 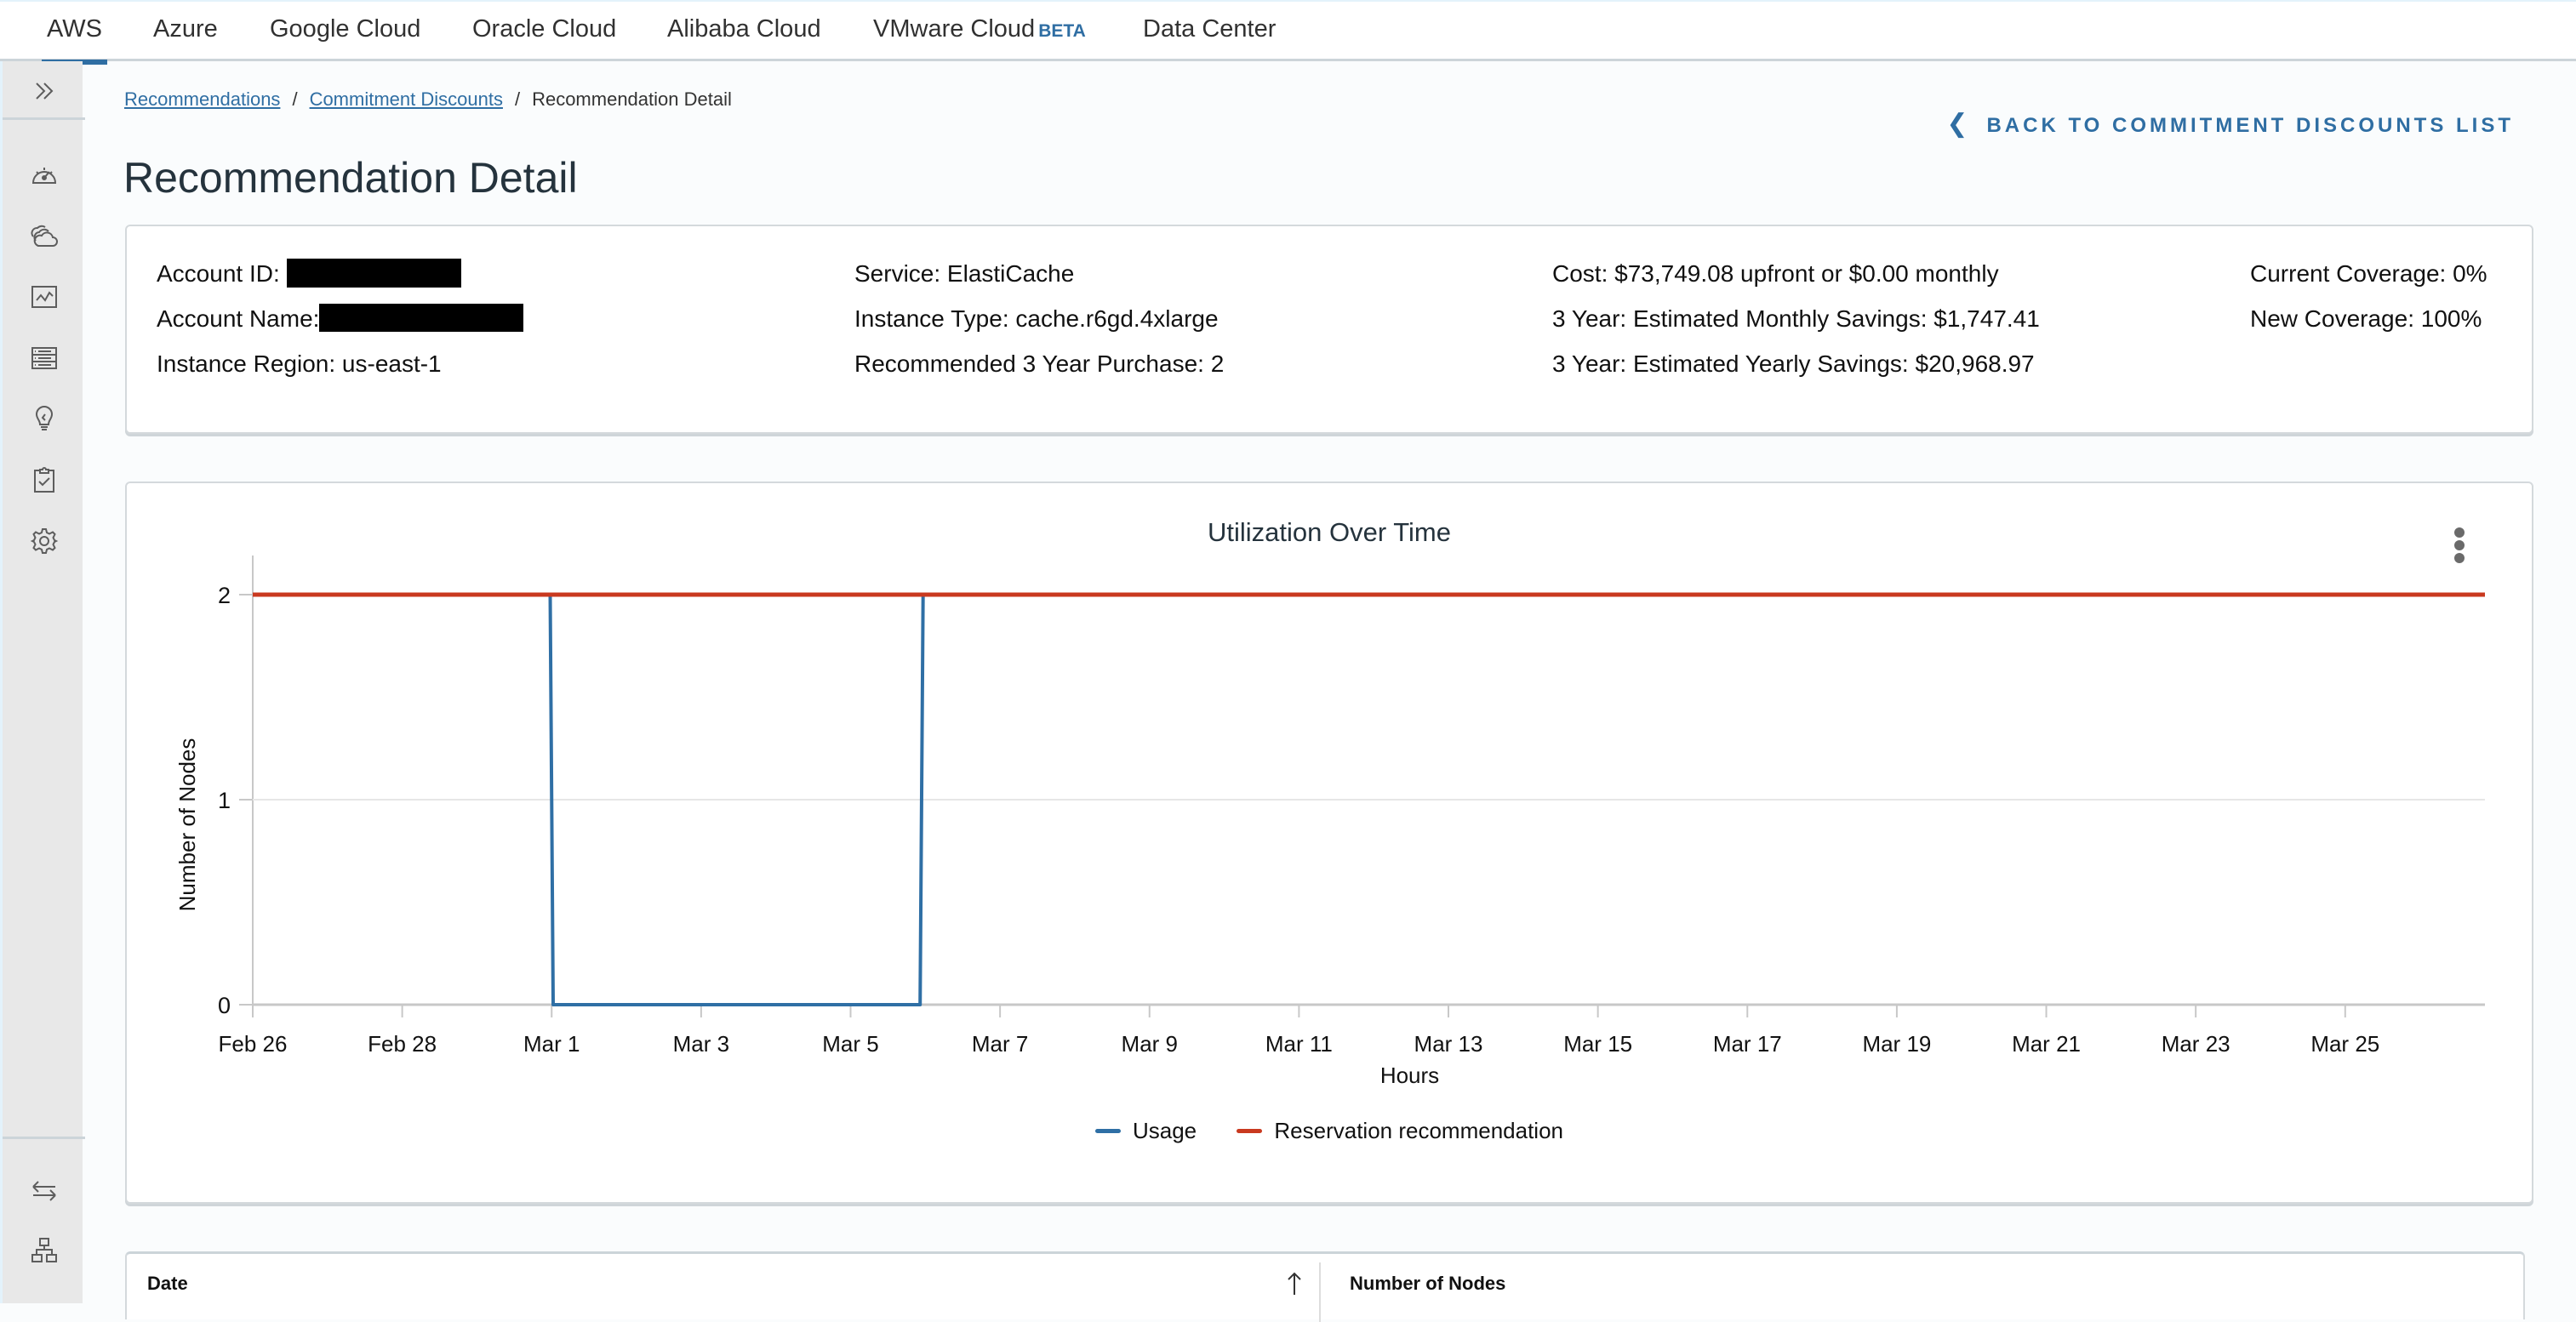 What do you see at coordinates (202, 99) in the screenshot?
I see `breadcrumb-recommendations-link: Recommendations` at bounding box center [202, 99].